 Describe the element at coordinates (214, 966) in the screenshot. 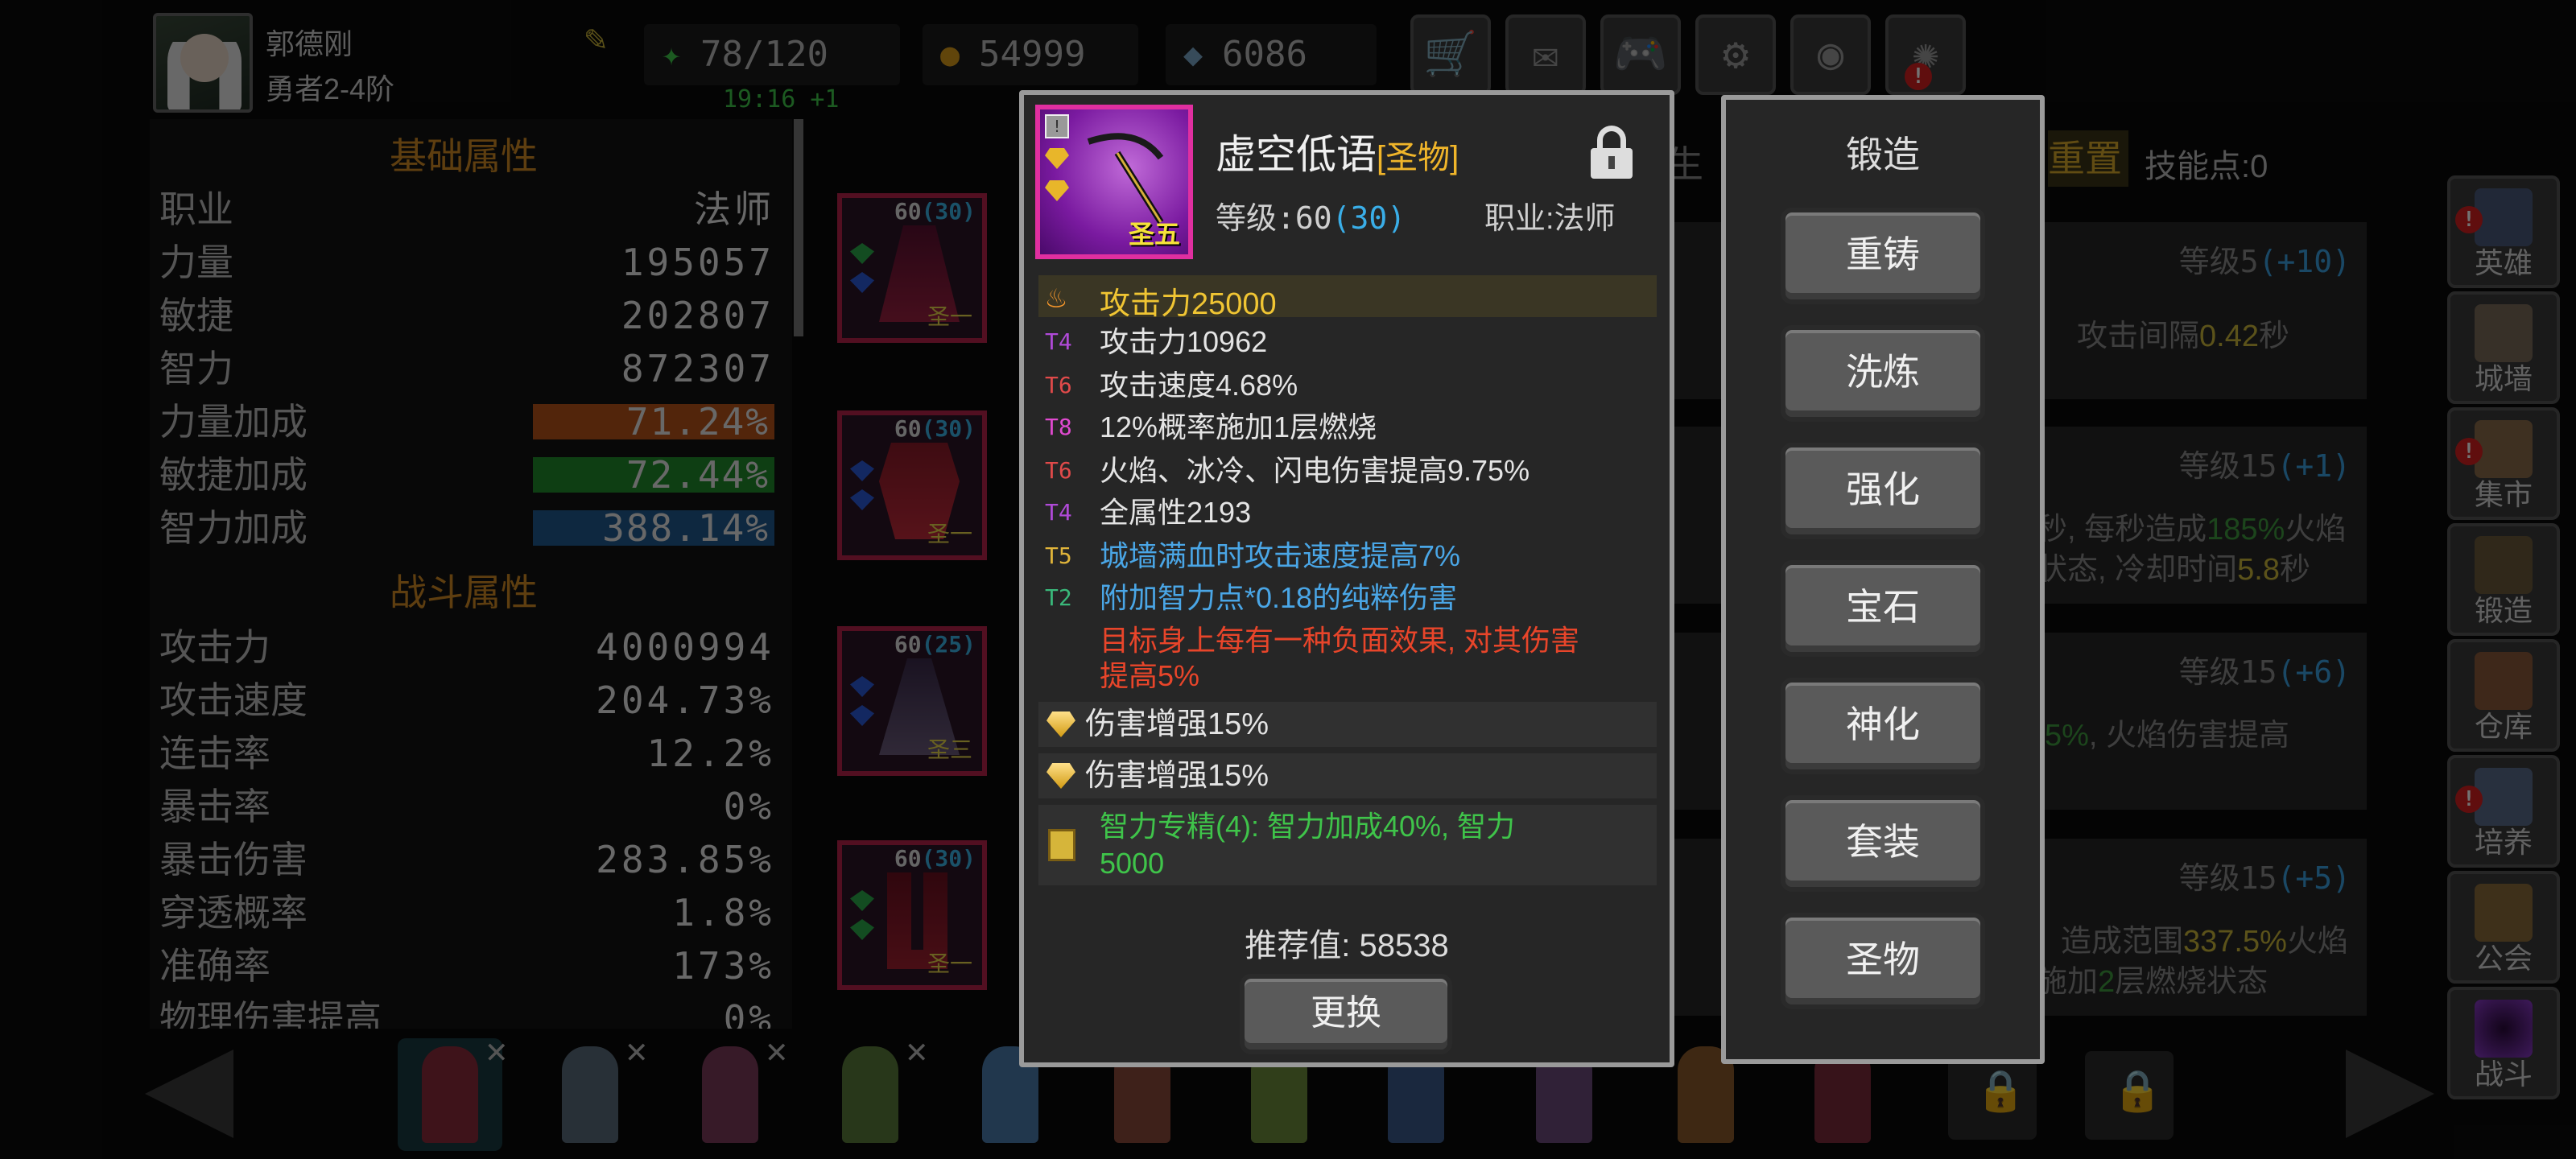

I see `stat-label: 准确率` at that location.